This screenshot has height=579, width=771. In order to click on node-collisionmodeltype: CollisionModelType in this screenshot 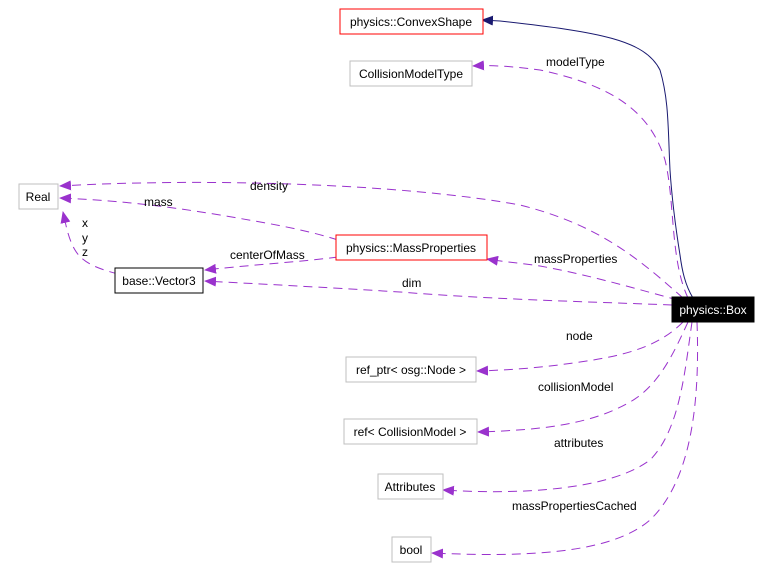, I will do `click(411, 73)`.